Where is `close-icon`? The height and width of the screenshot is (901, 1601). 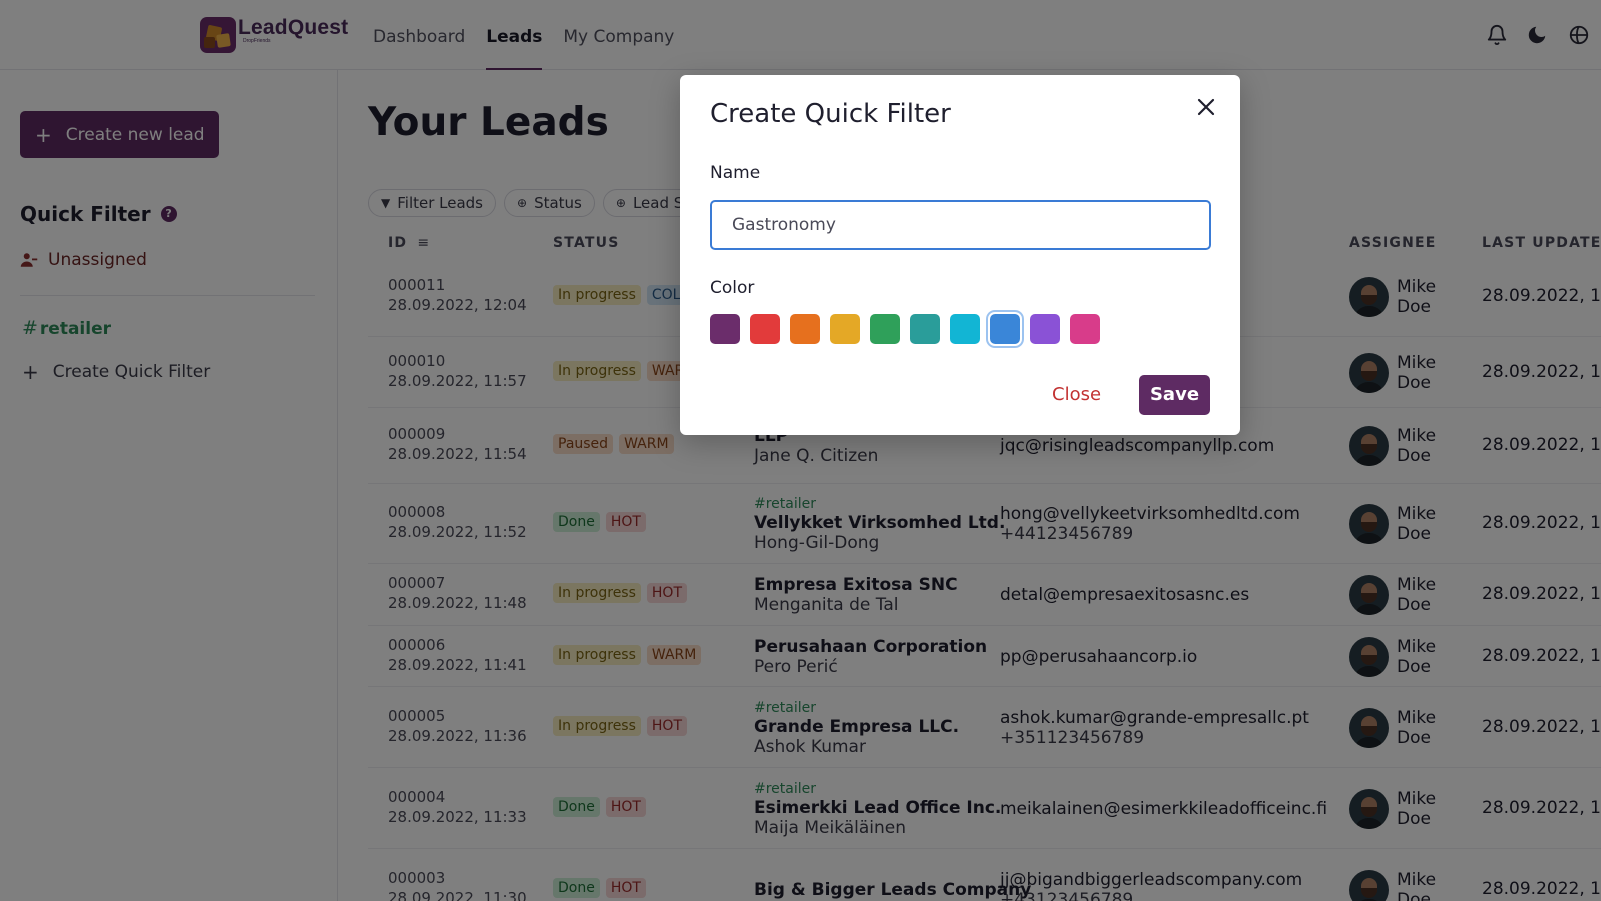
close-icon is located at coordinates (1206, 107).